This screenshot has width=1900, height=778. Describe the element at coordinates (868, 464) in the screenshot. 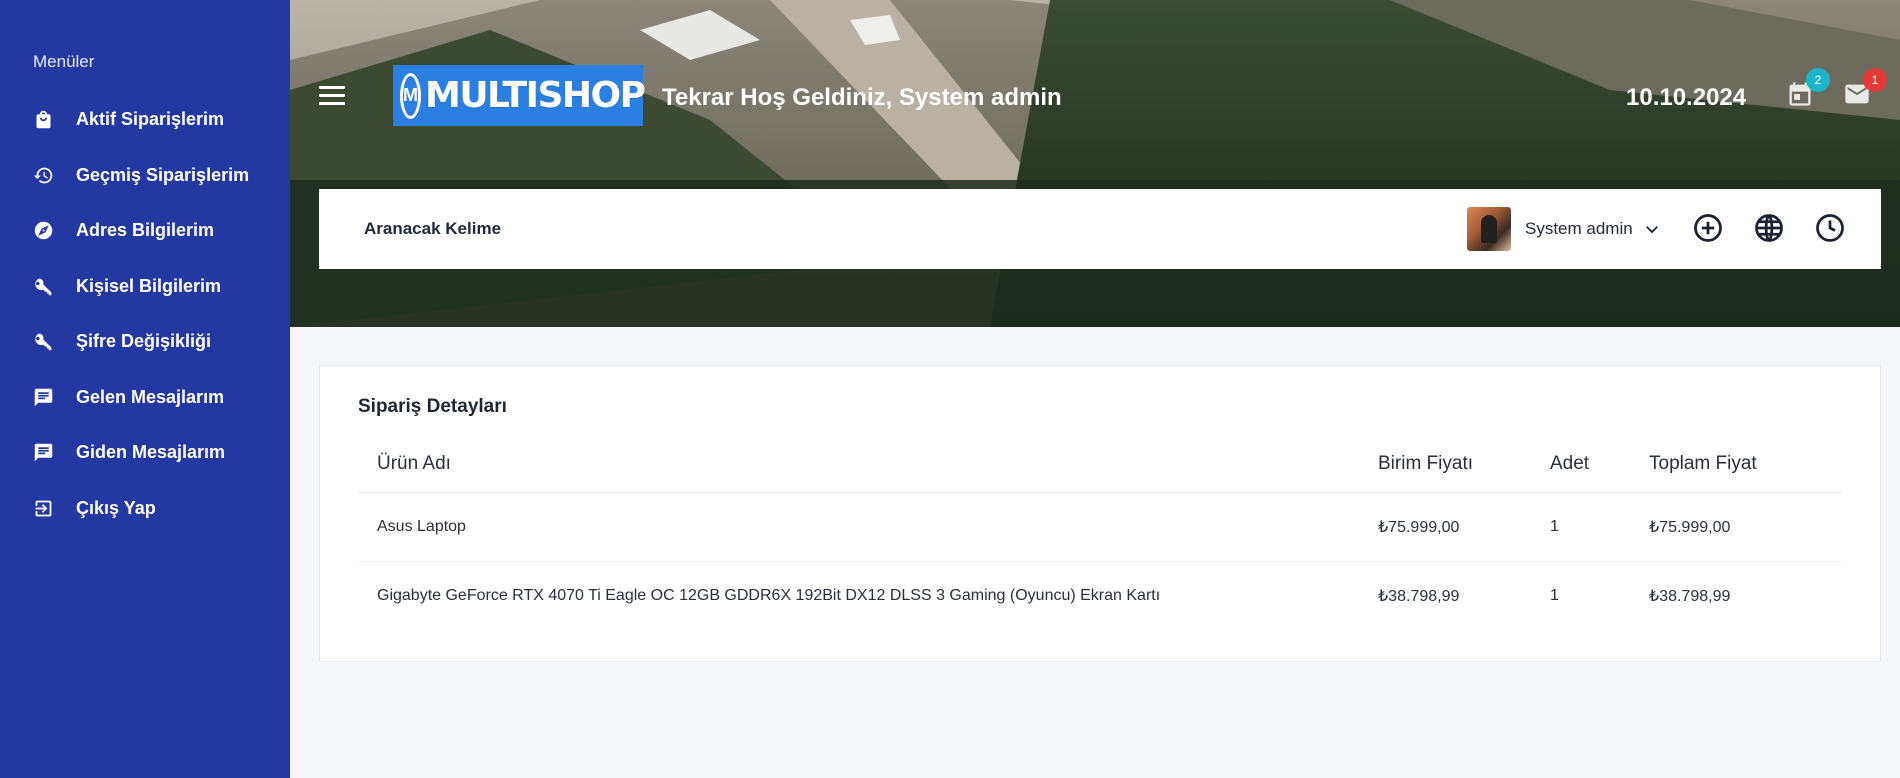

I see `column-header-product: Ürün Adı` at that location.